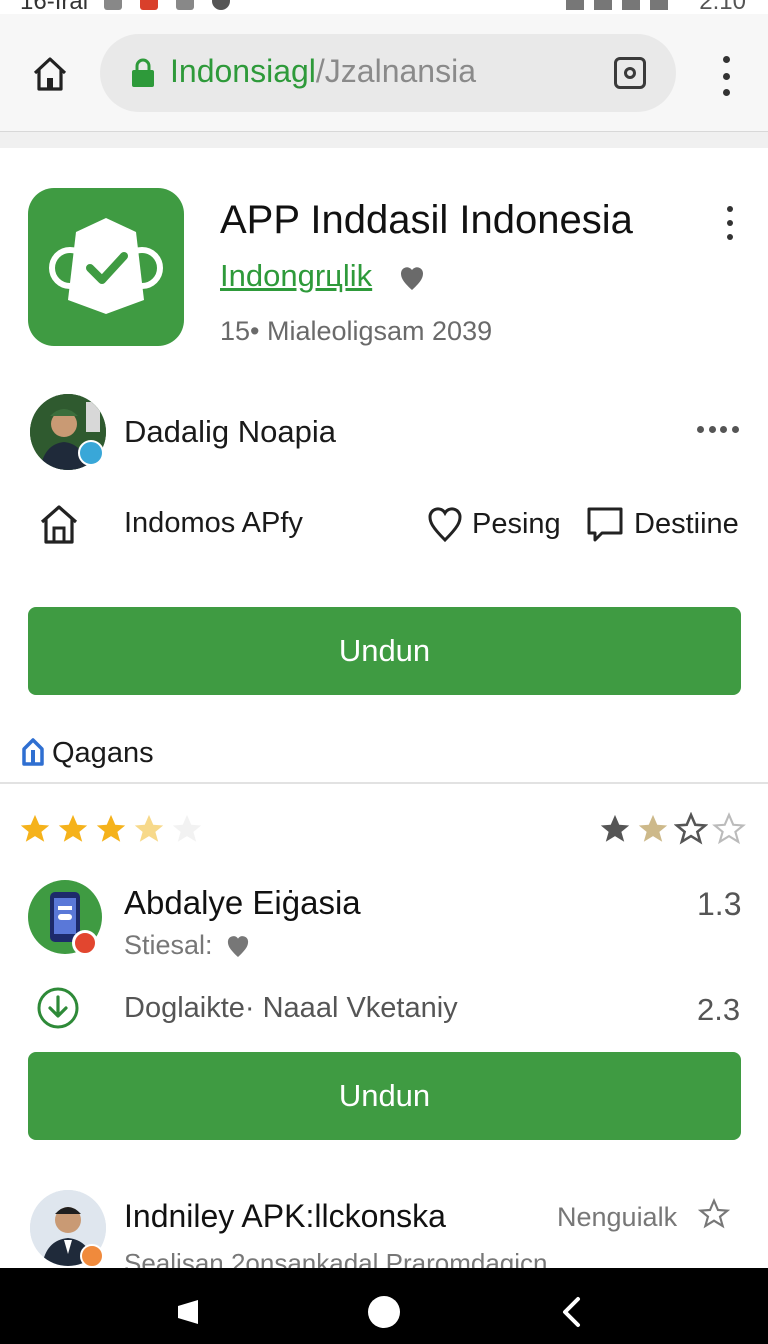  I want to click on address-bar: Indonsiagl/Jzalnansia, so click(388, 73).